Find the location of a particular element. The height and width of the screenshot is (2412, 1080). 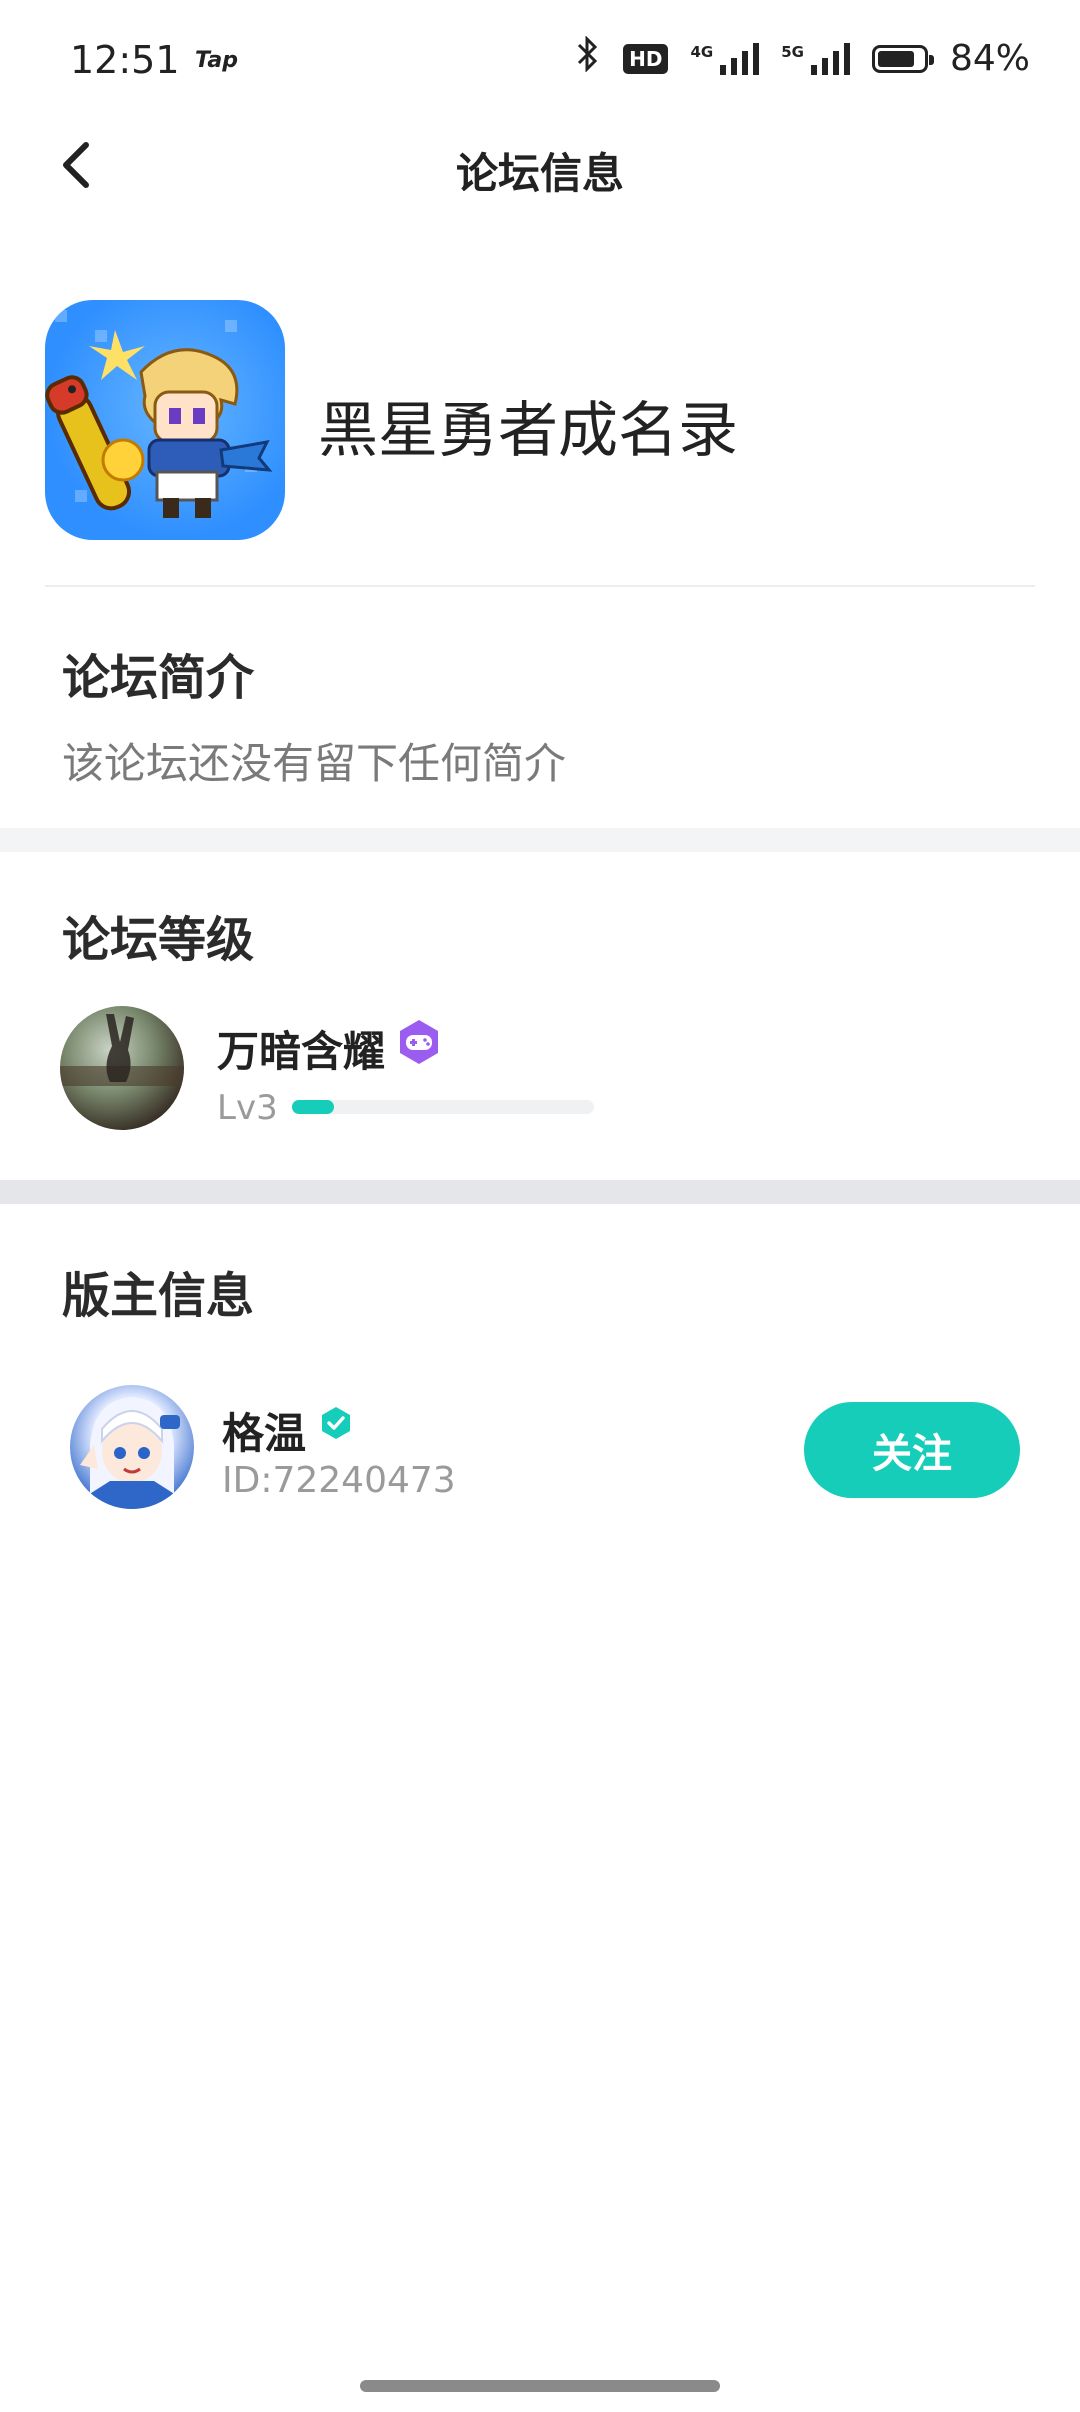

signal-4g-icon: 4G is located at coordinates (725, 58).